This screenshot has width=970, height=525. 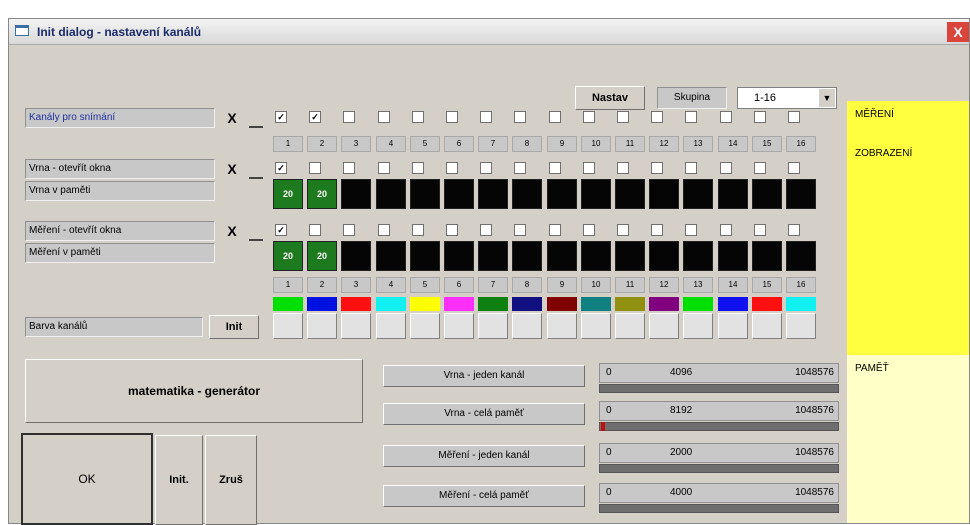 I want to click on nastav-button: Nastav, so click(x=610, y=98).